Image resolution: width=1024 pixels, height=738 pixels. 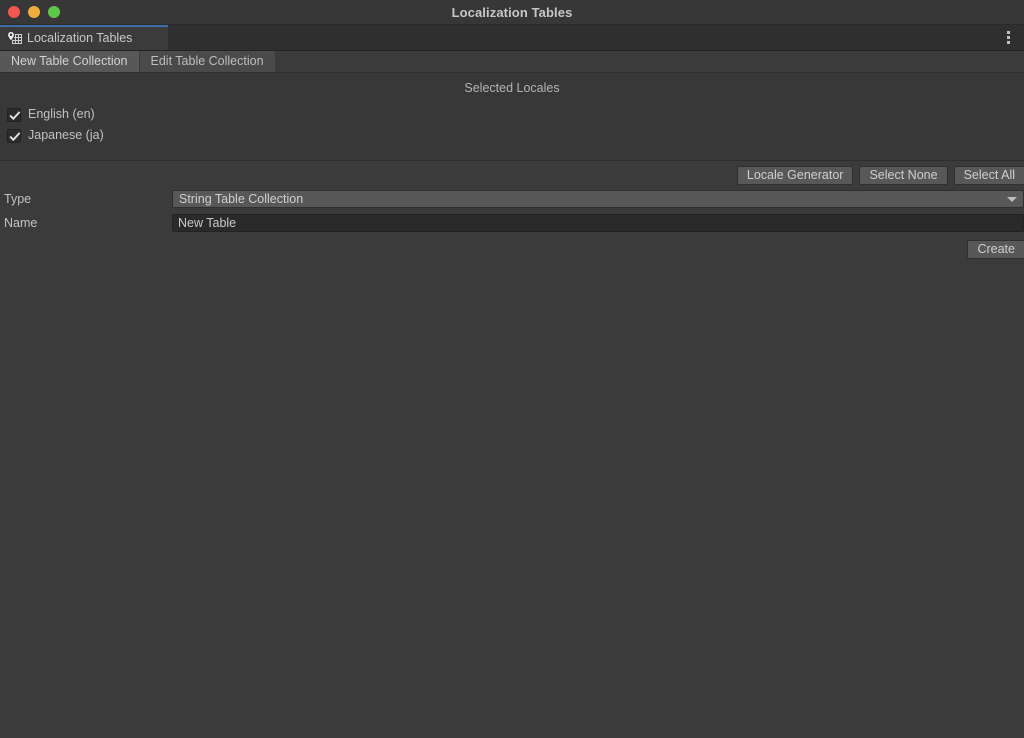 I want to click on tab-new-table-collection-label: New Table Collection, so click(x=69, y=61).